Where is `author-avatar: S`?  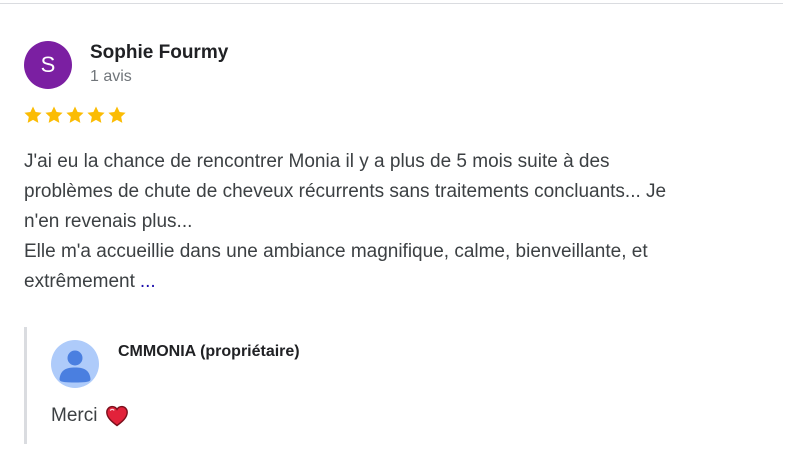
author-avatar: S is located at coordinates (48, 65).